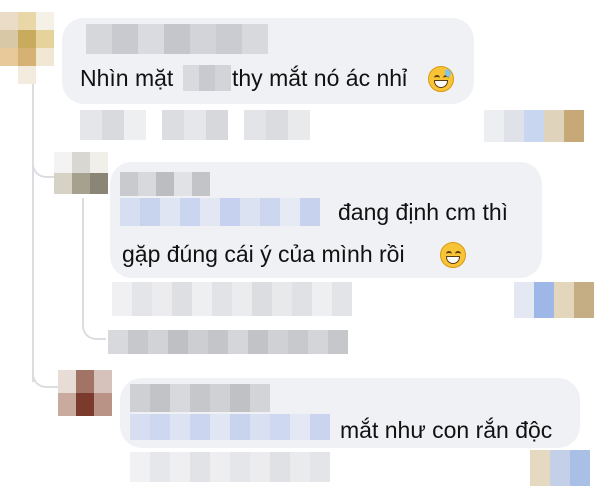  What do you see at coordinates (207, 78) in the screenshot?
I see `redacted-name-mention` at bounding box center [207, 78].